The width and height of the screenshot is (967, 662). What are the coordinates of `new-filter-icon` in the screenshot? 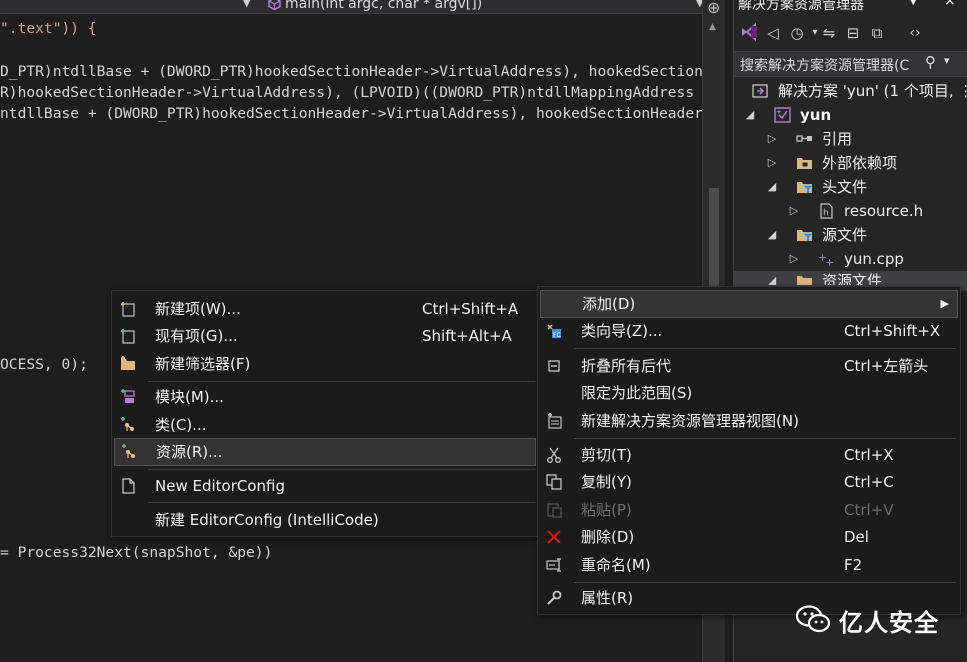 It's located at (128, 363).